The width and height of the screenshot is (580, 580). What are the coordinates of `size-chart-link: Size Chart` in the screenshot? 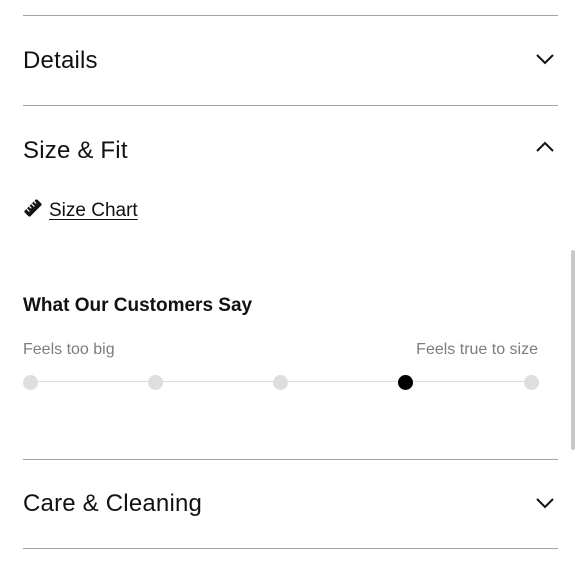 It's located at (80, 210).